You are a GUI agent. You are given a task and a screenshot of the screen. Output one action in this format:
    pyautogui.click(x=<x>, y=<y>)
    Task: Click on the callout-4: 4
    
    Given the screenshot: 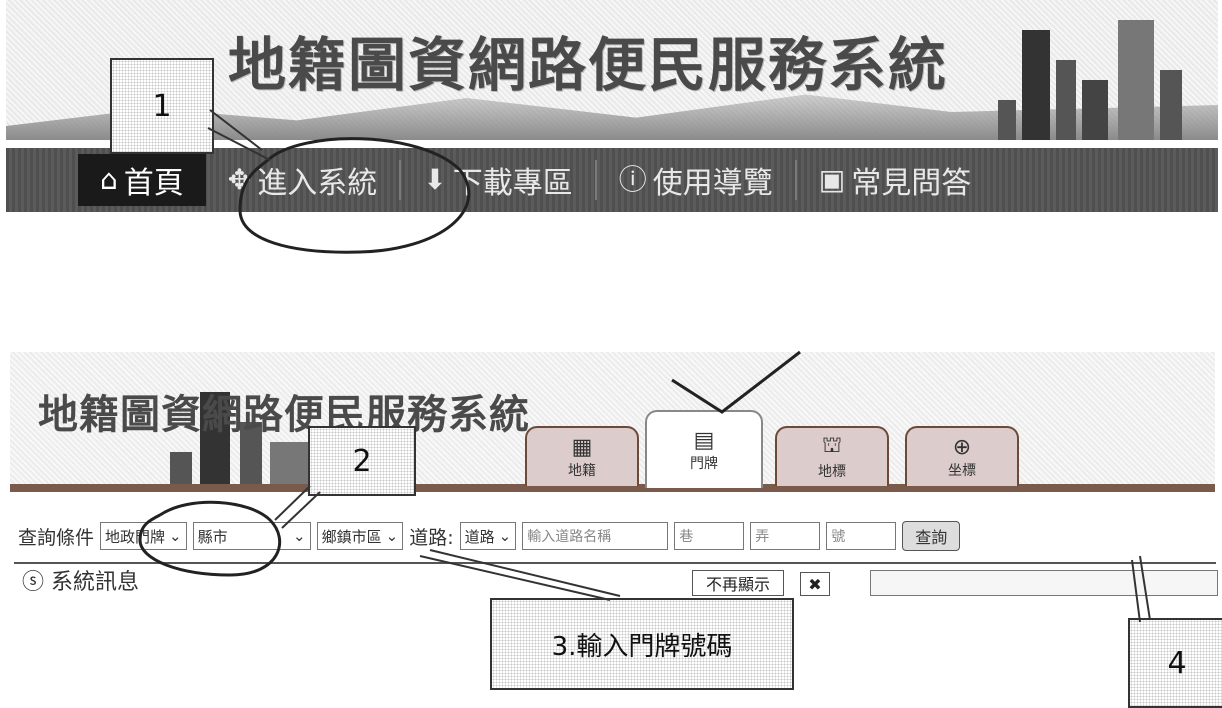 What is the action you would take?
    pyautogui.click(x=1175, y=663)
    